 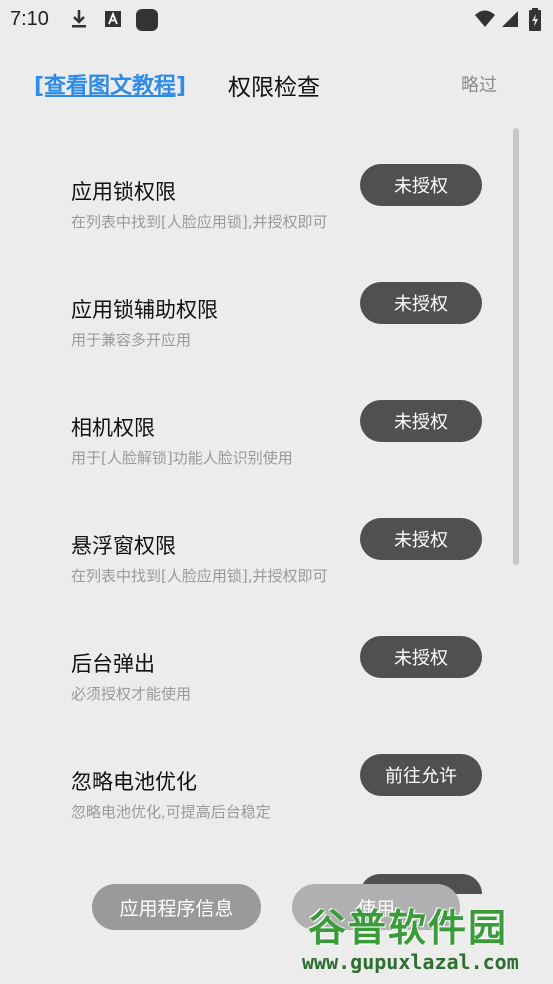 I want to click on permission-title: 后台弹出, so click(x=113, y=664).